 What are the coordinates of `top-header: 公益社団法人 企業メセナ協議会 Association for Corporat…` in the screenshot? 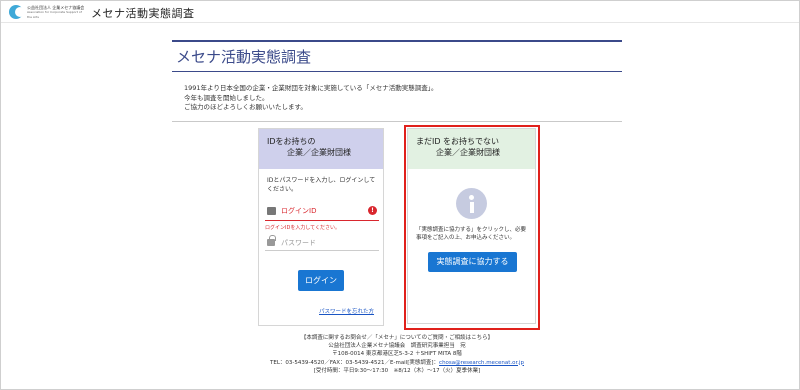 It's located at (400, 12).